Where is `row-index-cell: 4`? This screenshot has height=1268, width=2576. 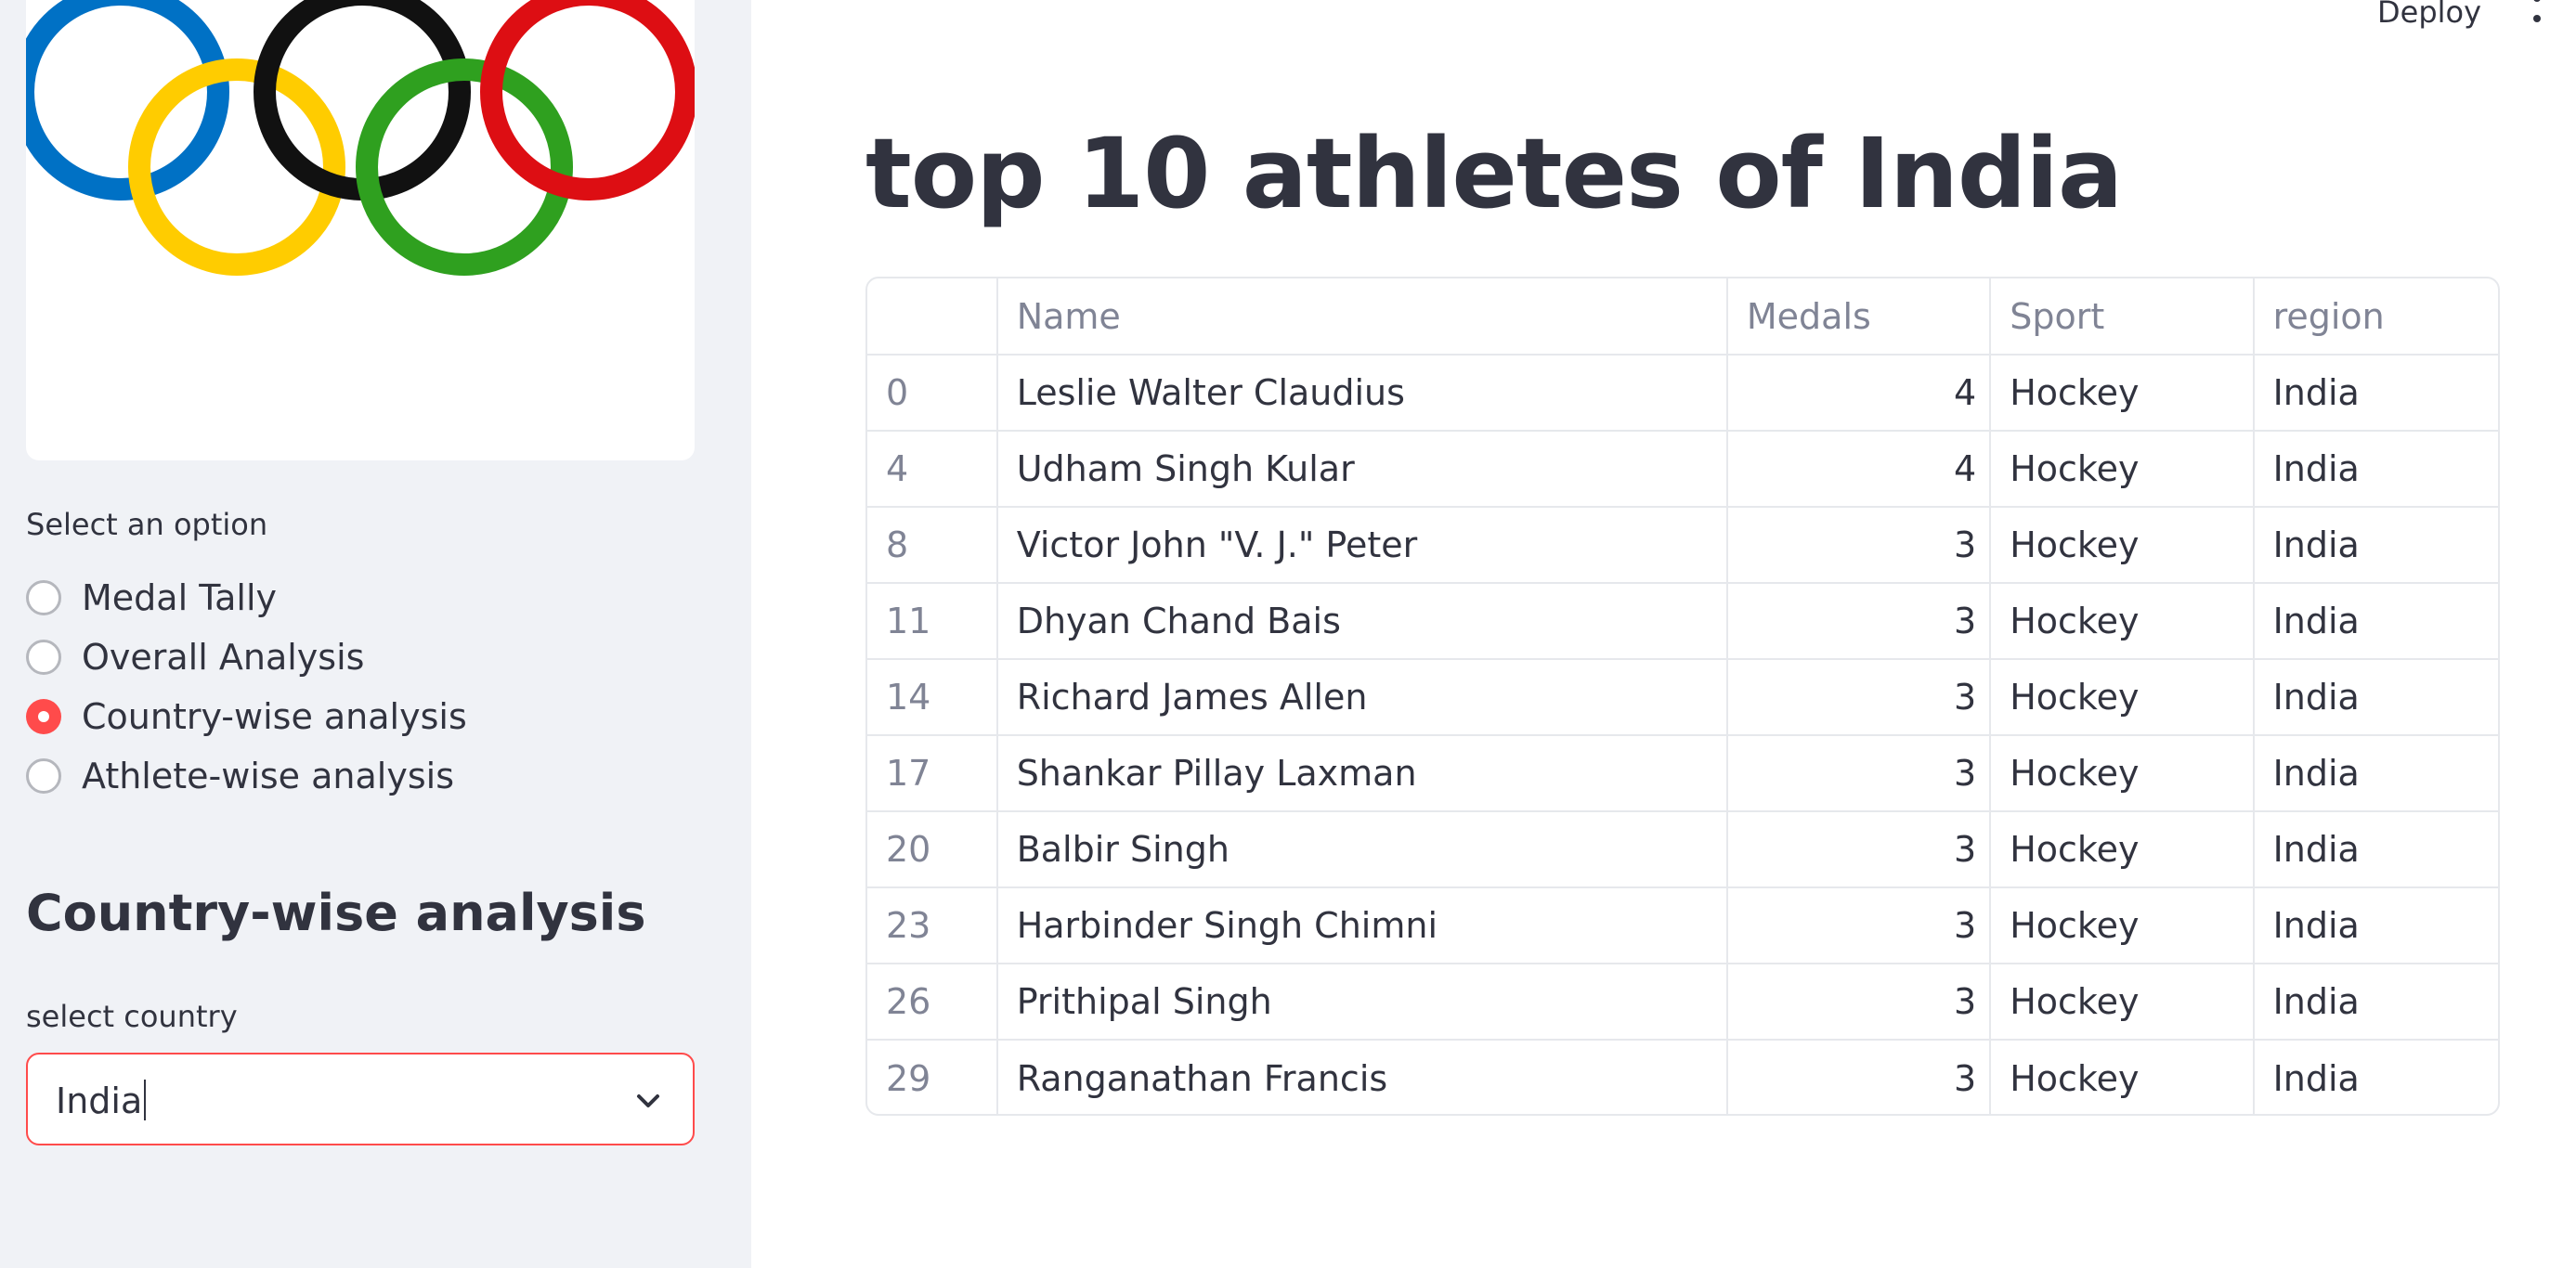
row-index-cell: 4 is located at coordinates (932, 469).